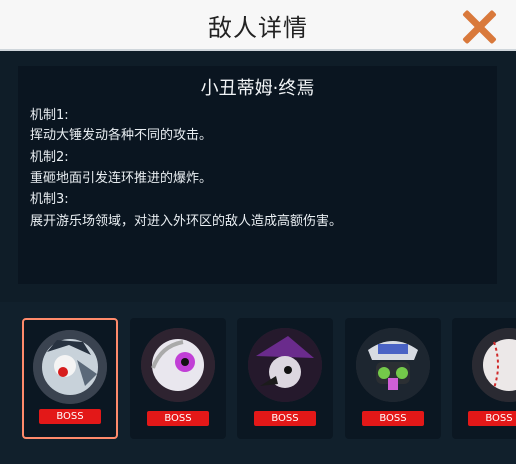 Image resolution: width=516 pixels, height=464 pixels. Describe the element at coordinates (49, 199) in the screenshot. I see `mechanic-3-label: 机制3:` at that location.